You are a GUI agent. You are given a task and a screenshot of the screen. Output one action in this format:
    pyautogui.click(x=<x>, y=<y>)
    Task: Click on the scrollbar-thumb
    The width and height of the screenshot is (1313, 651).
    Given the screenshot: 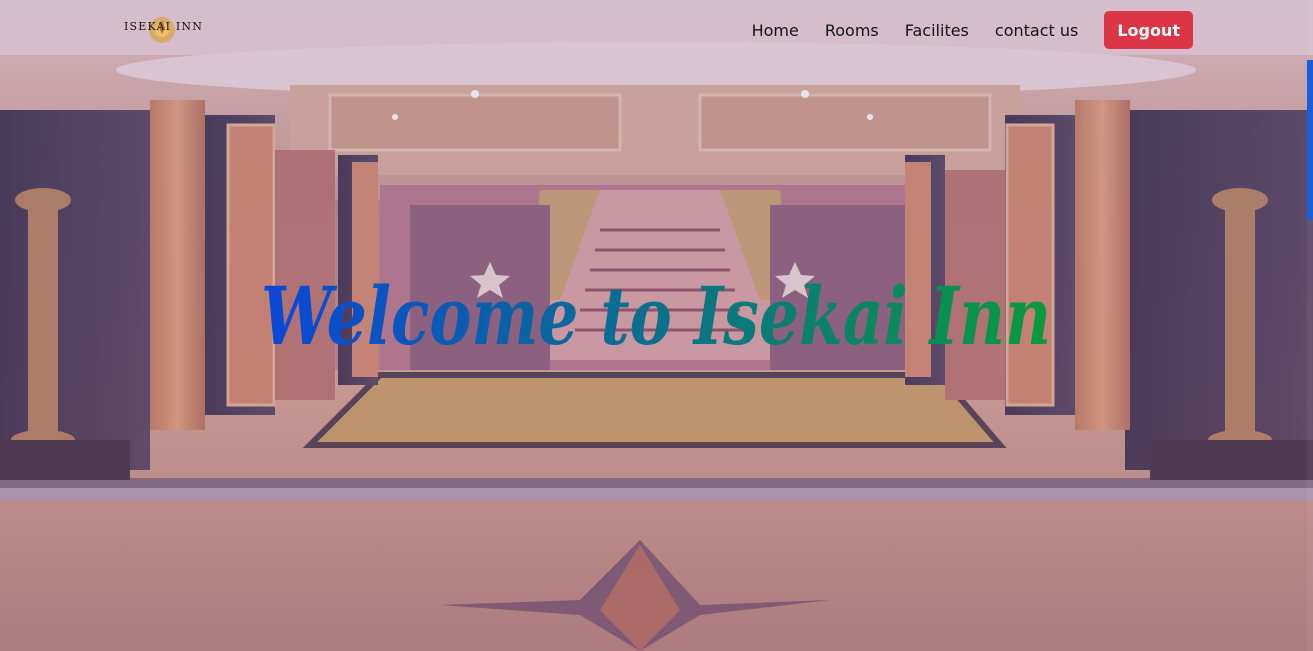 What is the action you would take?
    pyautogui.click(x=1310, y=140)
    